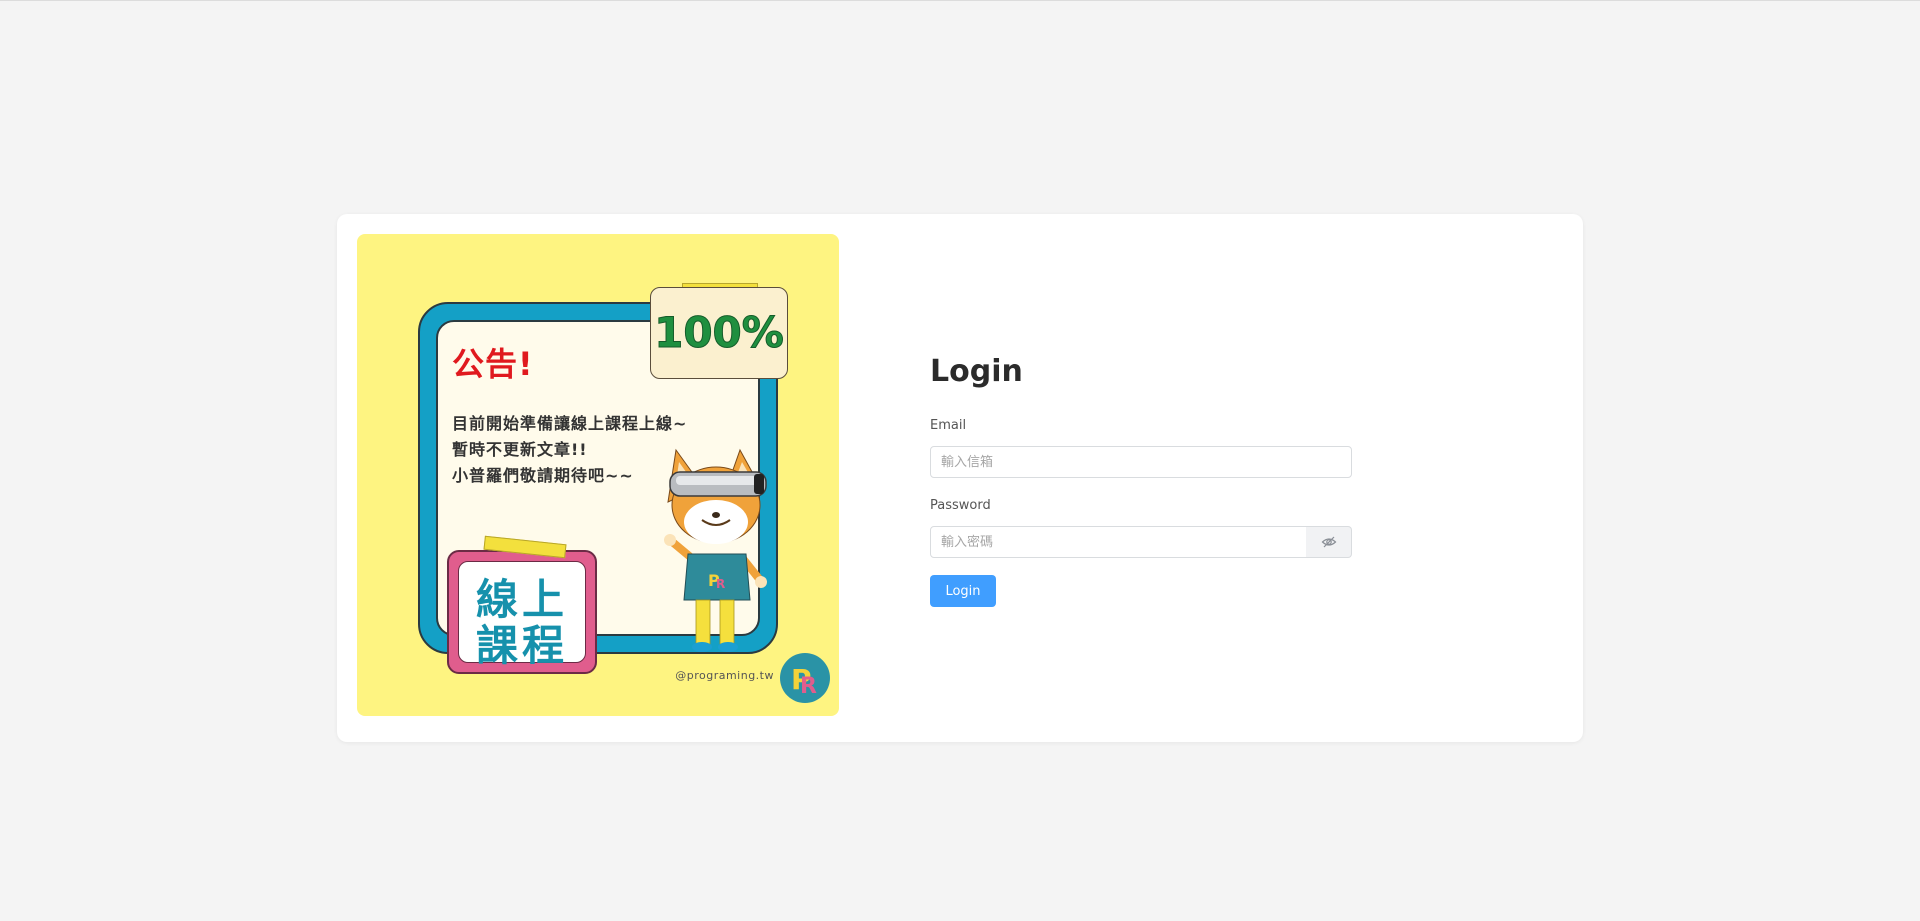 Image resolution: width=1920 pixels, height=921 pixels. I want to click on announcement-title: 公告!, so click(493, 364).